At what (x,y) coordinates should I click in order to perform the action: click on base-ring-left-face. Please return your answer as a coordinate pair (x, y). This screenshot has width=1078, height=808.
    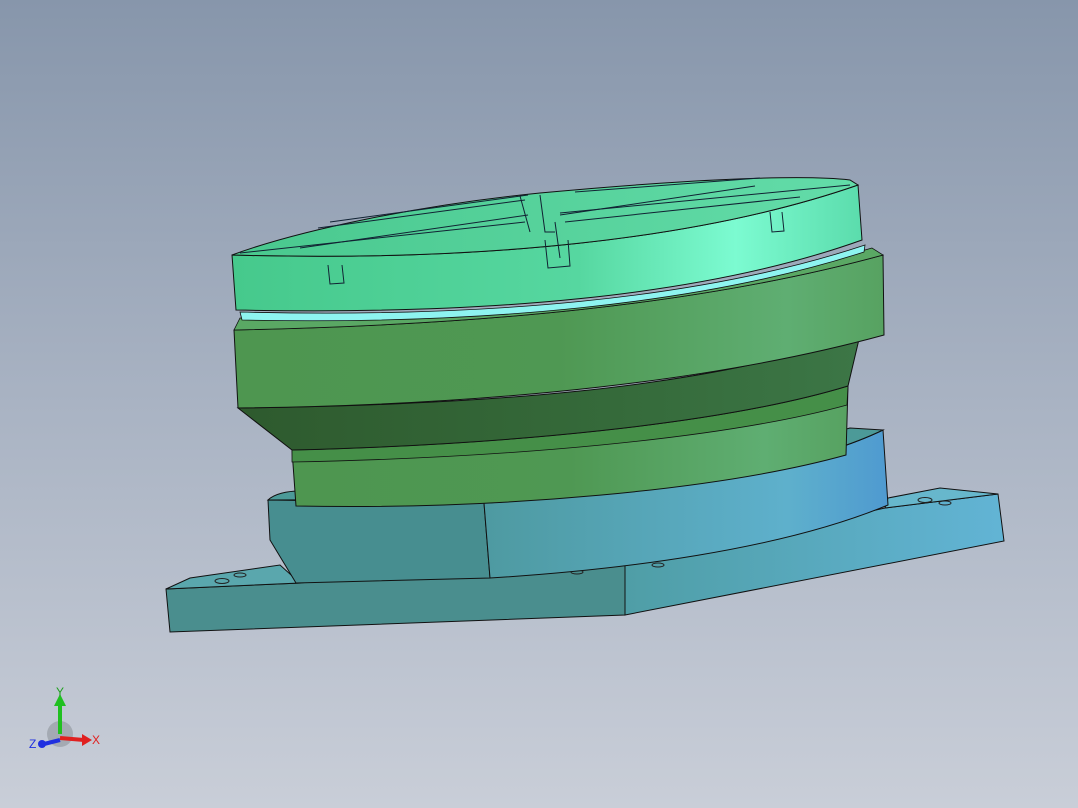
    Looking at the image, I should click on (379, 541).